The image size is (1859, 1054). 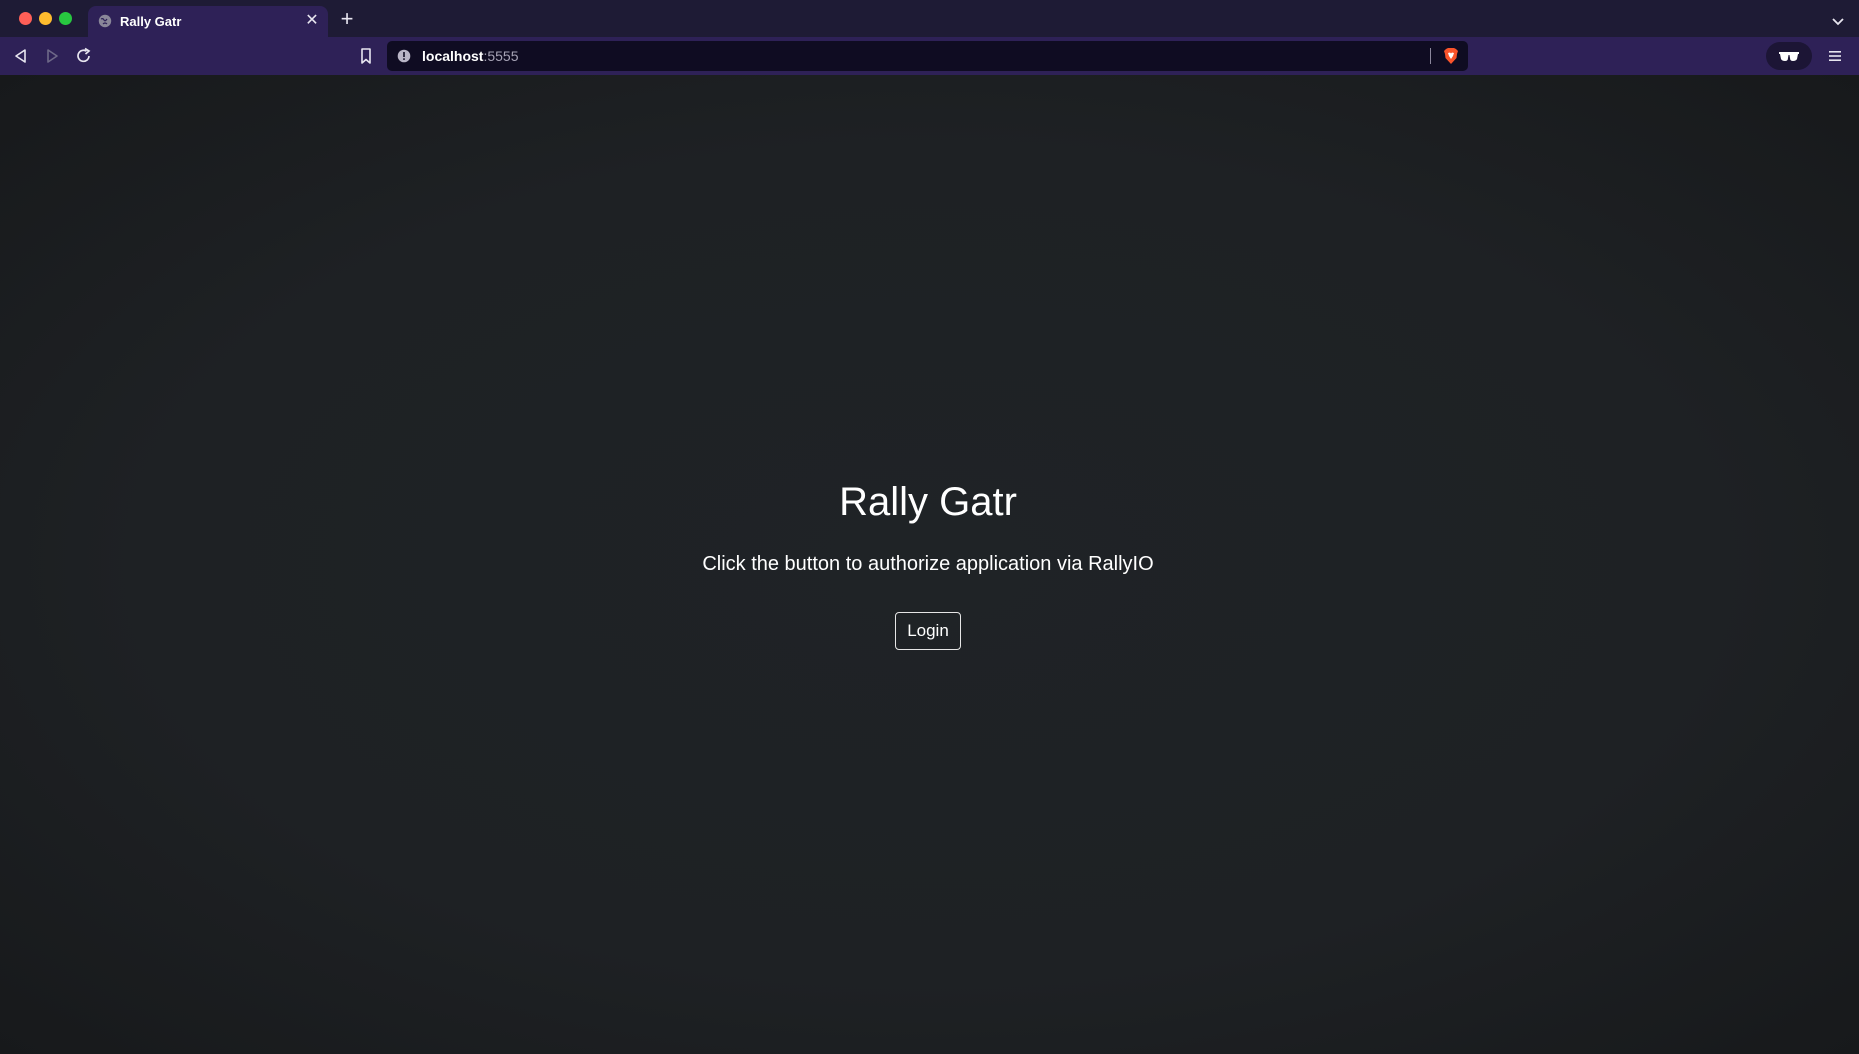 What do you see at coordinates (928, 502) in the screenshot?
I see `page-title: Rally Gatr` at bounding box center [928, 502].